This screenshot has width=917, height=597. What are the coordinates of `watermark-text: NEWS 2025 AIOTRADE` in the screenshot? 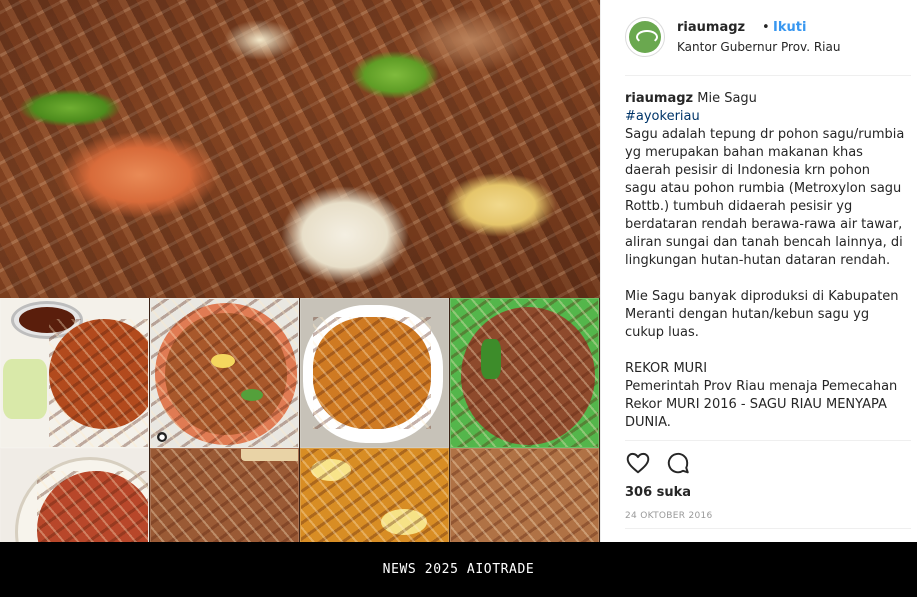 It's located at (458, 569).